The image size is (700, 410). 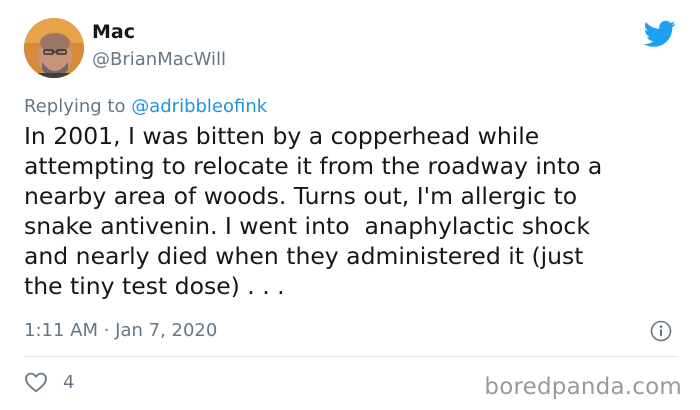 I want to click on watermark: boredpanda.com, so click(x=583, y=387).